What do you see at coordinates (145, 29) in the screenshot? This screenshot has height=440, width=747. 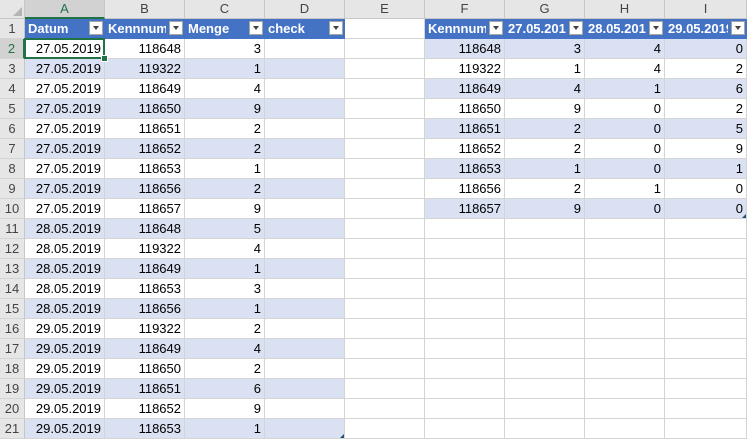 I see `table1-header-1: Kennnummer` at bounding box center [145, 29].